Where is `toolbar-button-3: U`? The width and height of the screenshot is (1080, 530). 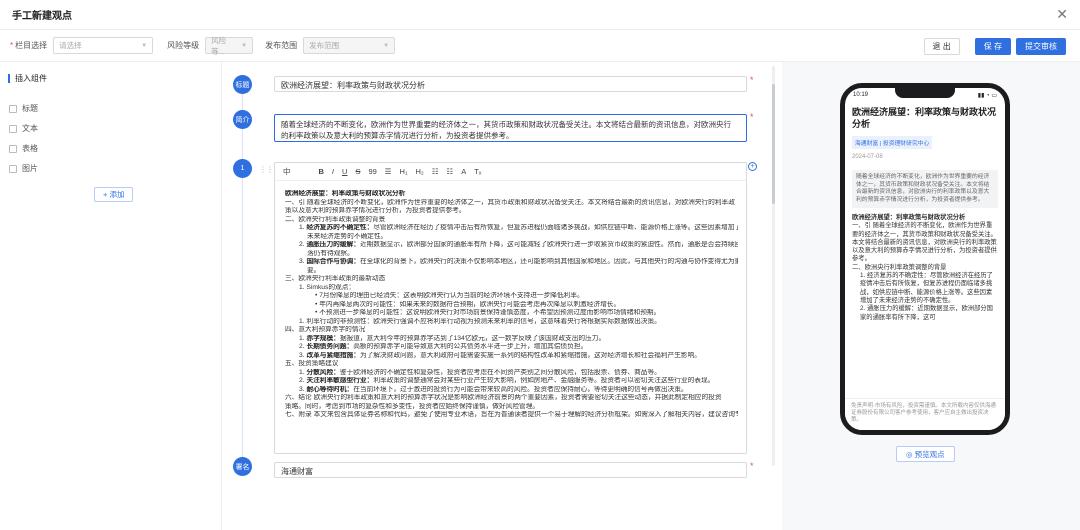 toolbar-button-3: U is located at coordinates (344, 171).